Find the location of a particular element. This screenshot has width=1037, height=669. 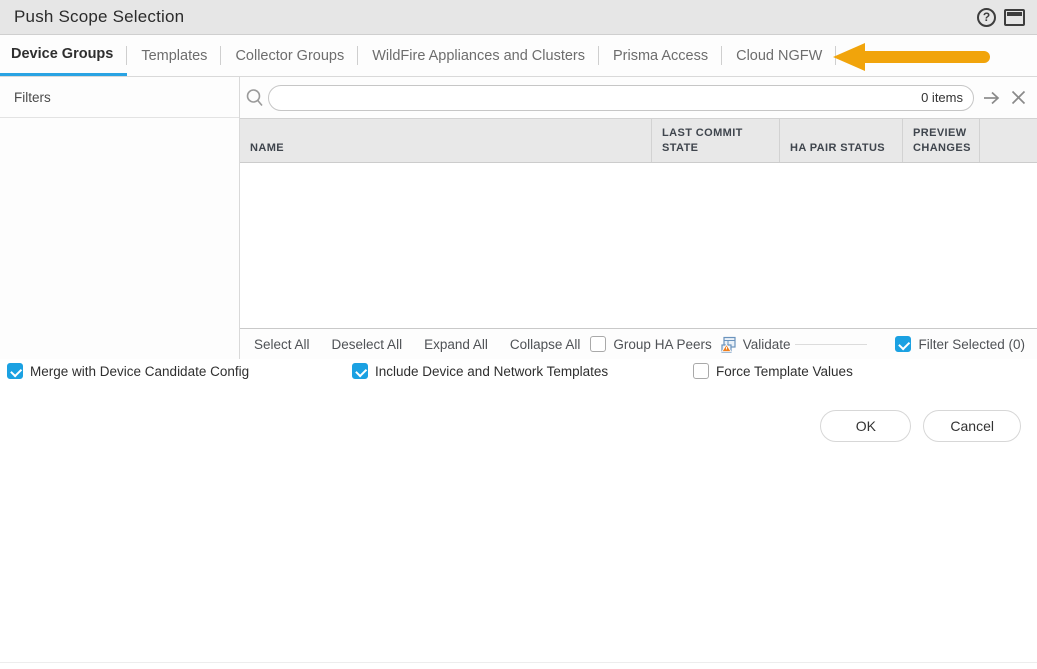

tab-cloud-ngfw: Cloud NGFW is located at coordinates (779, 55).